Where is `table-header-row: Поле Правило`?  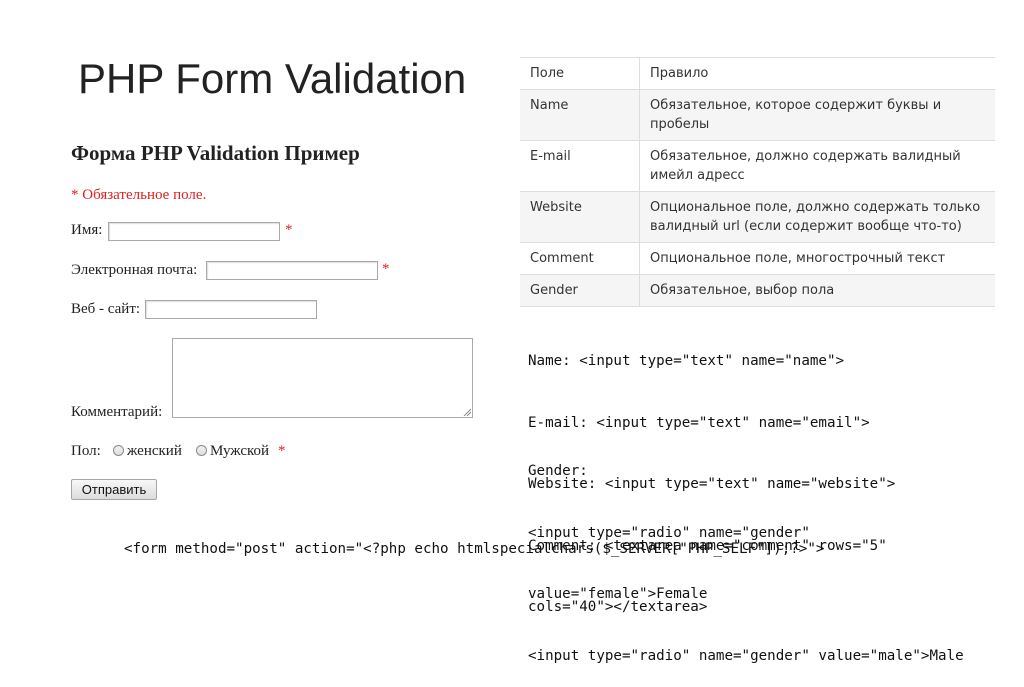
table-header-row: Поле Правило is located at coordinates (757, 73).